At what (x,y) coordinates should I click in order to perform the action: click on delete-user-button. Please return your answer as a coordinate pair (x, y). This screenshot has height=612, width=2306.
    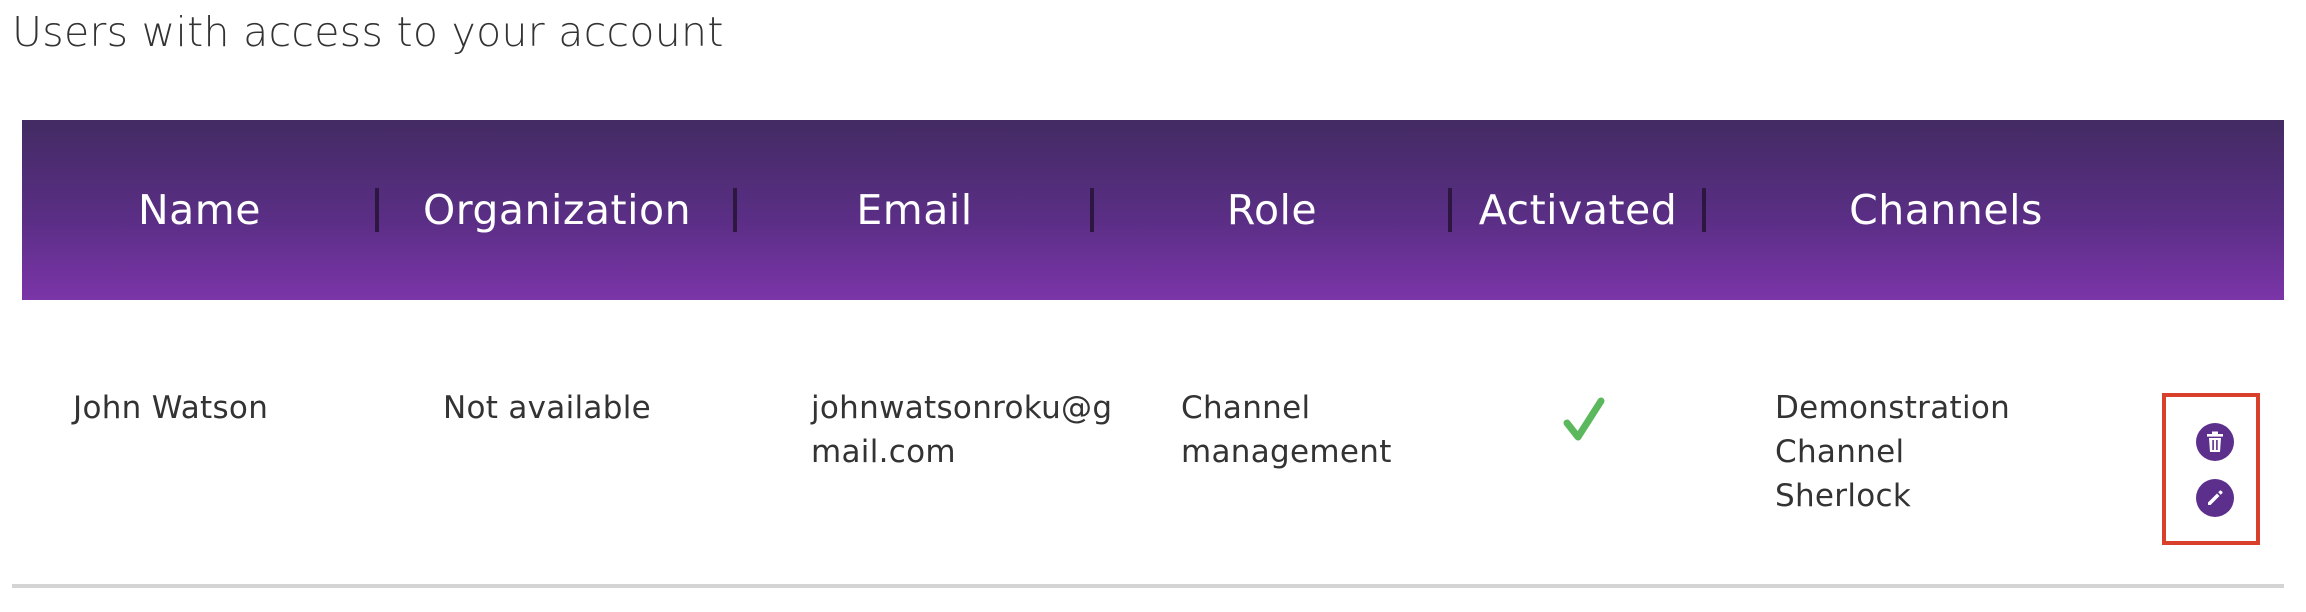
    Looking at the image, I should click on (2215, 442).